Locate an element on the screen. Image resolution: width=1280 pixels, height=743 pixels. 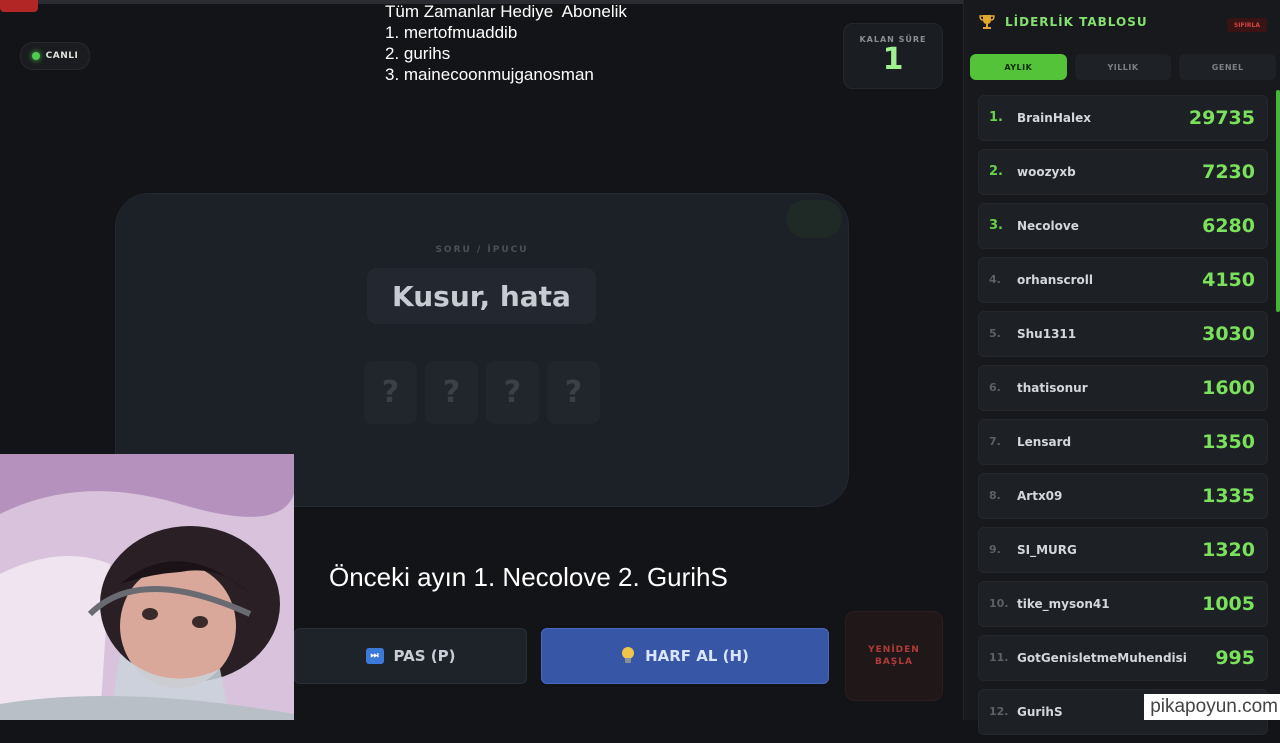
leaderboard-scrollbar is located at coordinates (1278, 201).